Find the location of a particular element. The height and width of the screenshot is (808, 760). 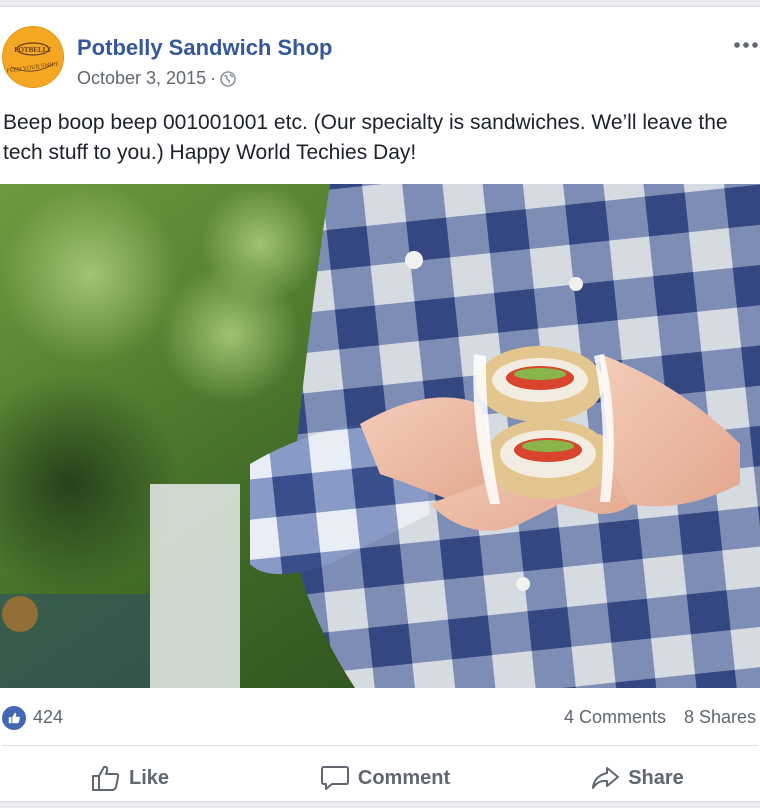

page-avatar: POTBELLY FEED YOUR SMILE is located at coordinates (33, 57).